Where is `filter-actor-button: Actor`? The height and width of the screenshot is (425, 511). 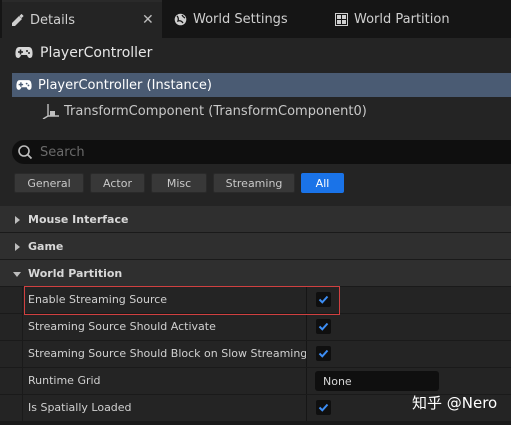
filter-actor-button: Actor is located at coordinates (117, 183).